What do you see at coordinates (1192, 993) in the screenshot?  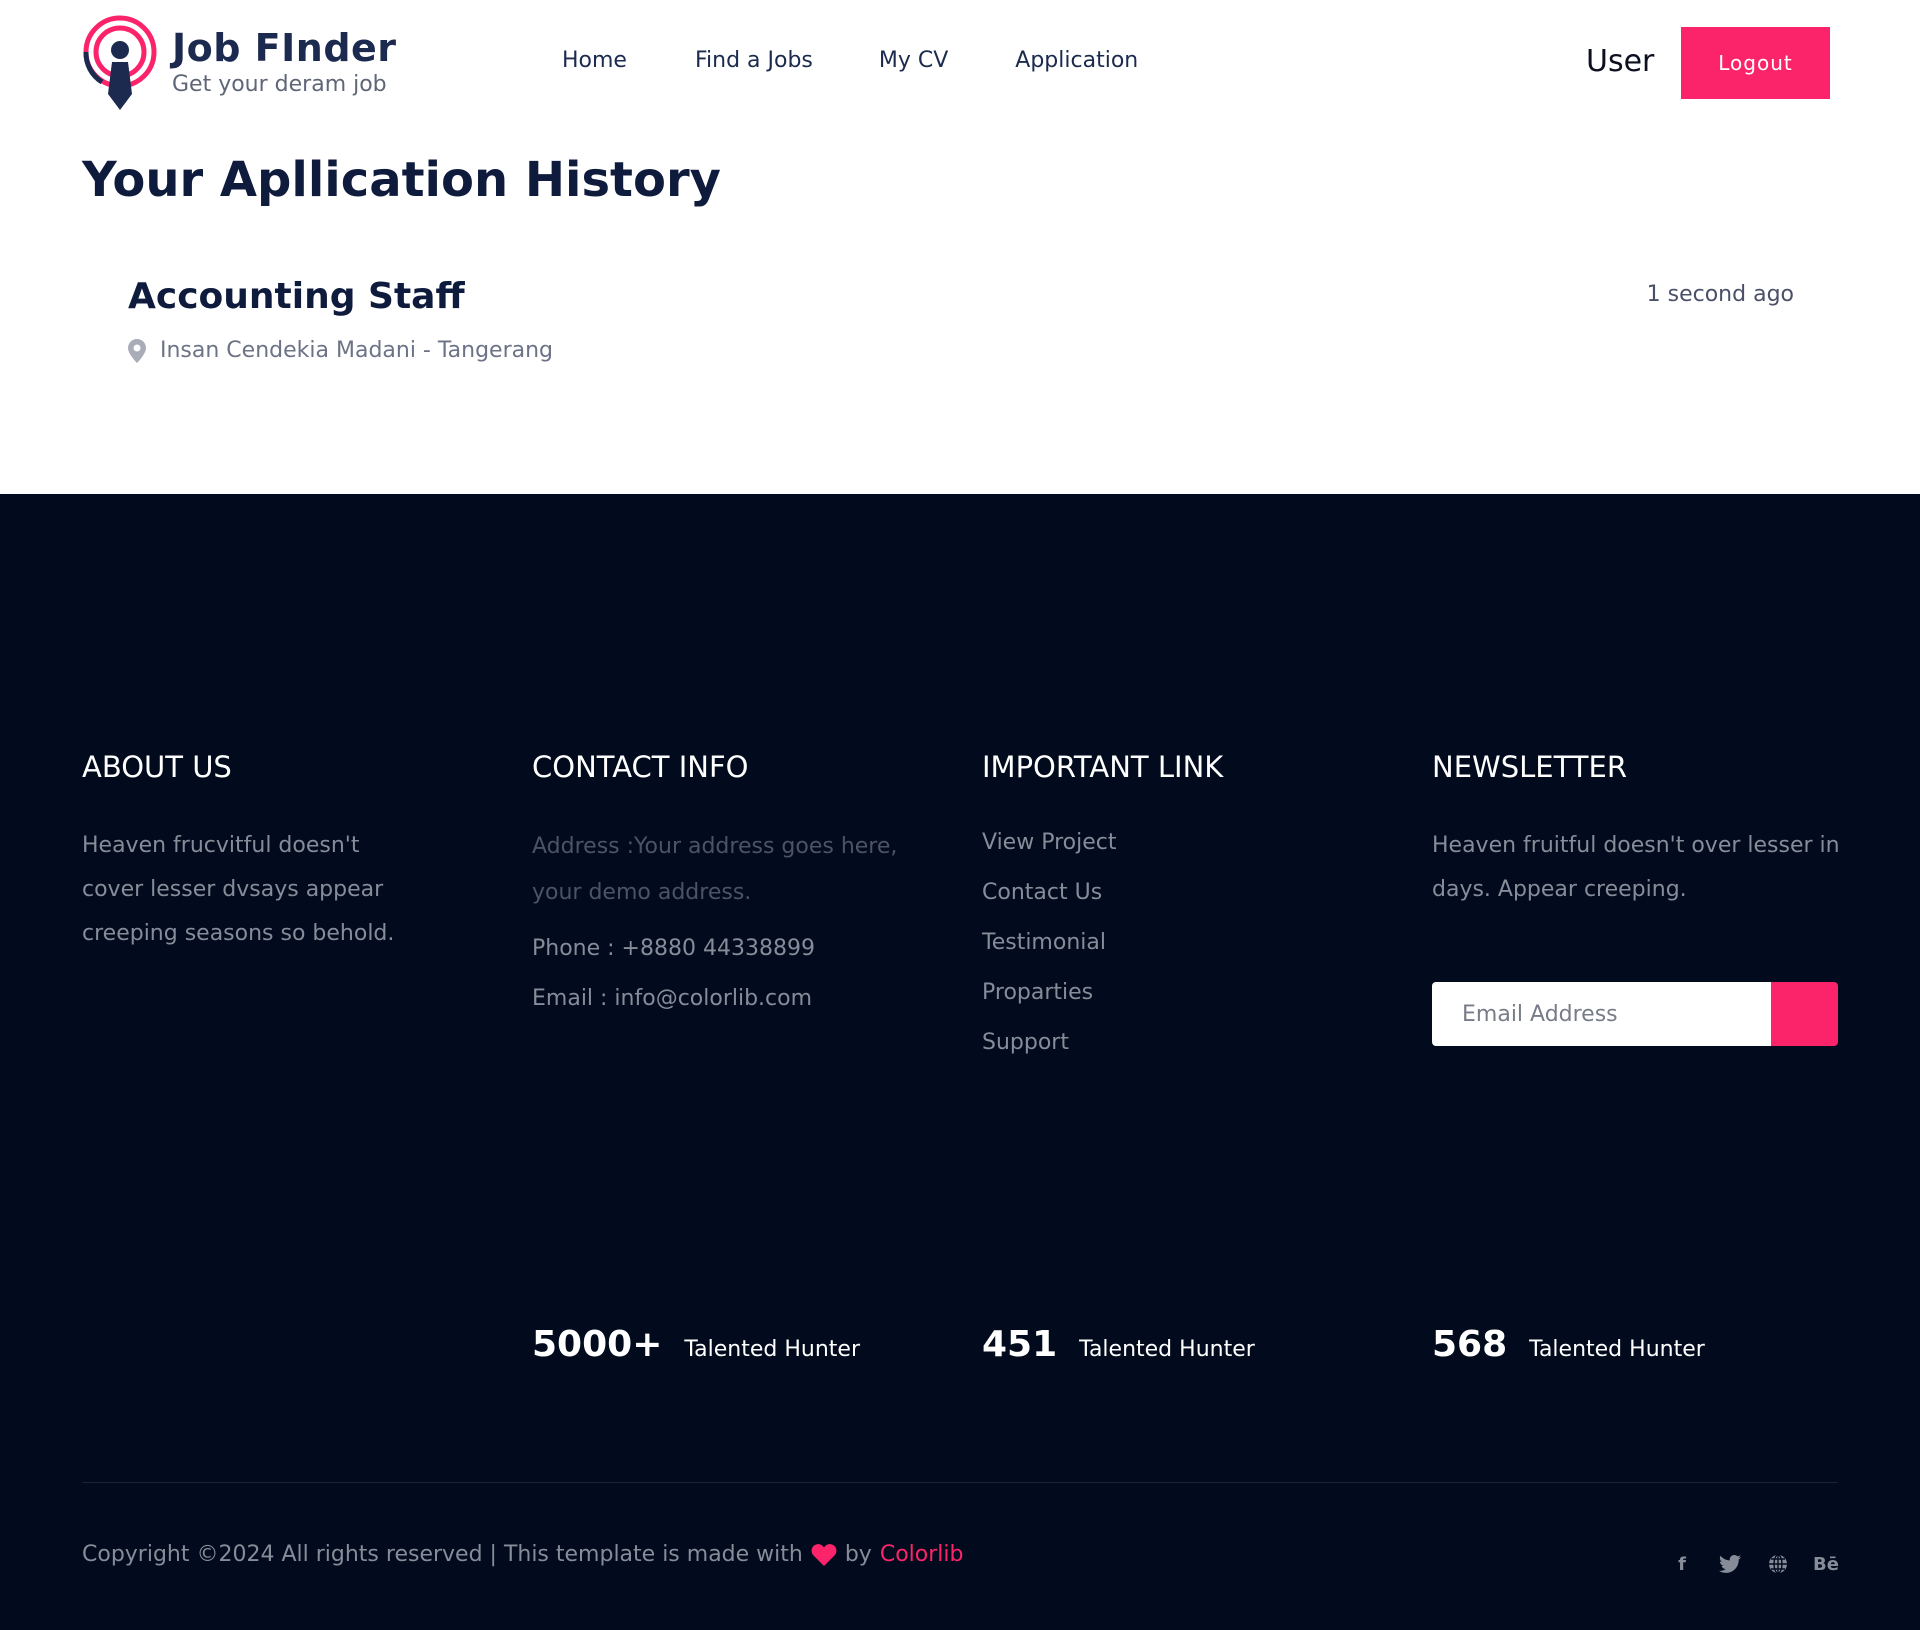 I see `link-proparties: Proparties` at bounding box center [1192, 993].